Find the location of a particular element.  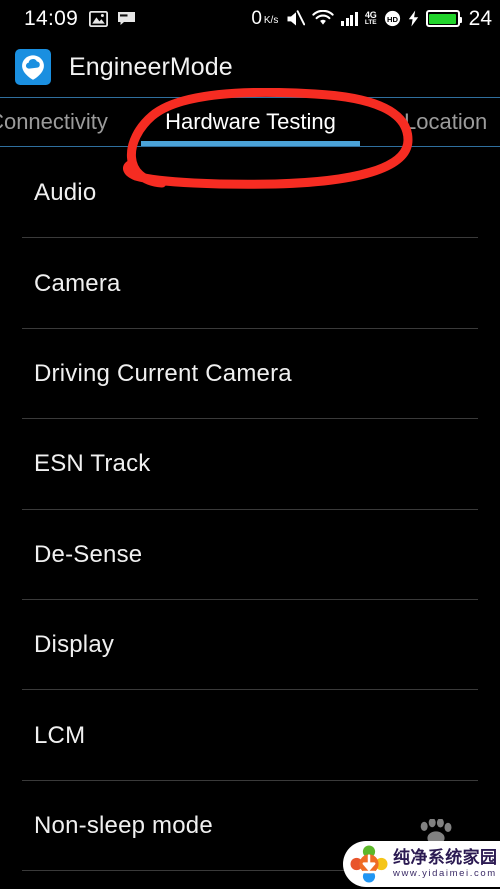

photo-icon is located at coordinates (99, 18).